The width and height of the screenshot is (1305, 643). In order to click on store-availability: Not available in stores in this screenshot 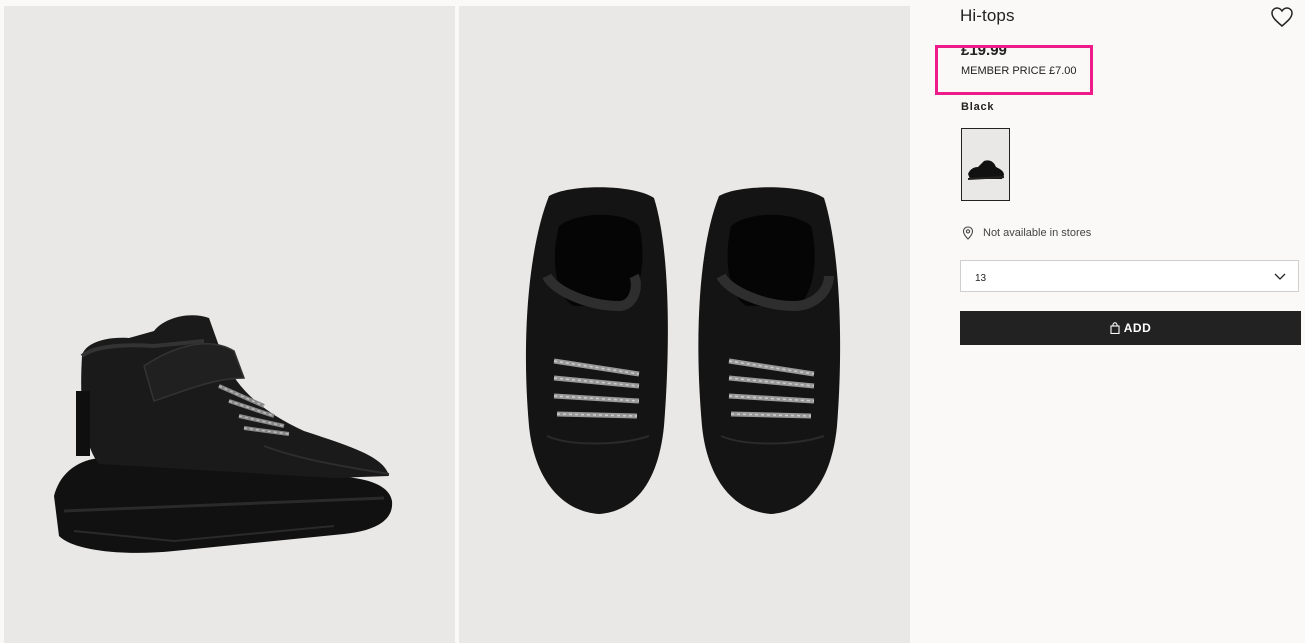, I will do `click(1026, 233)`.